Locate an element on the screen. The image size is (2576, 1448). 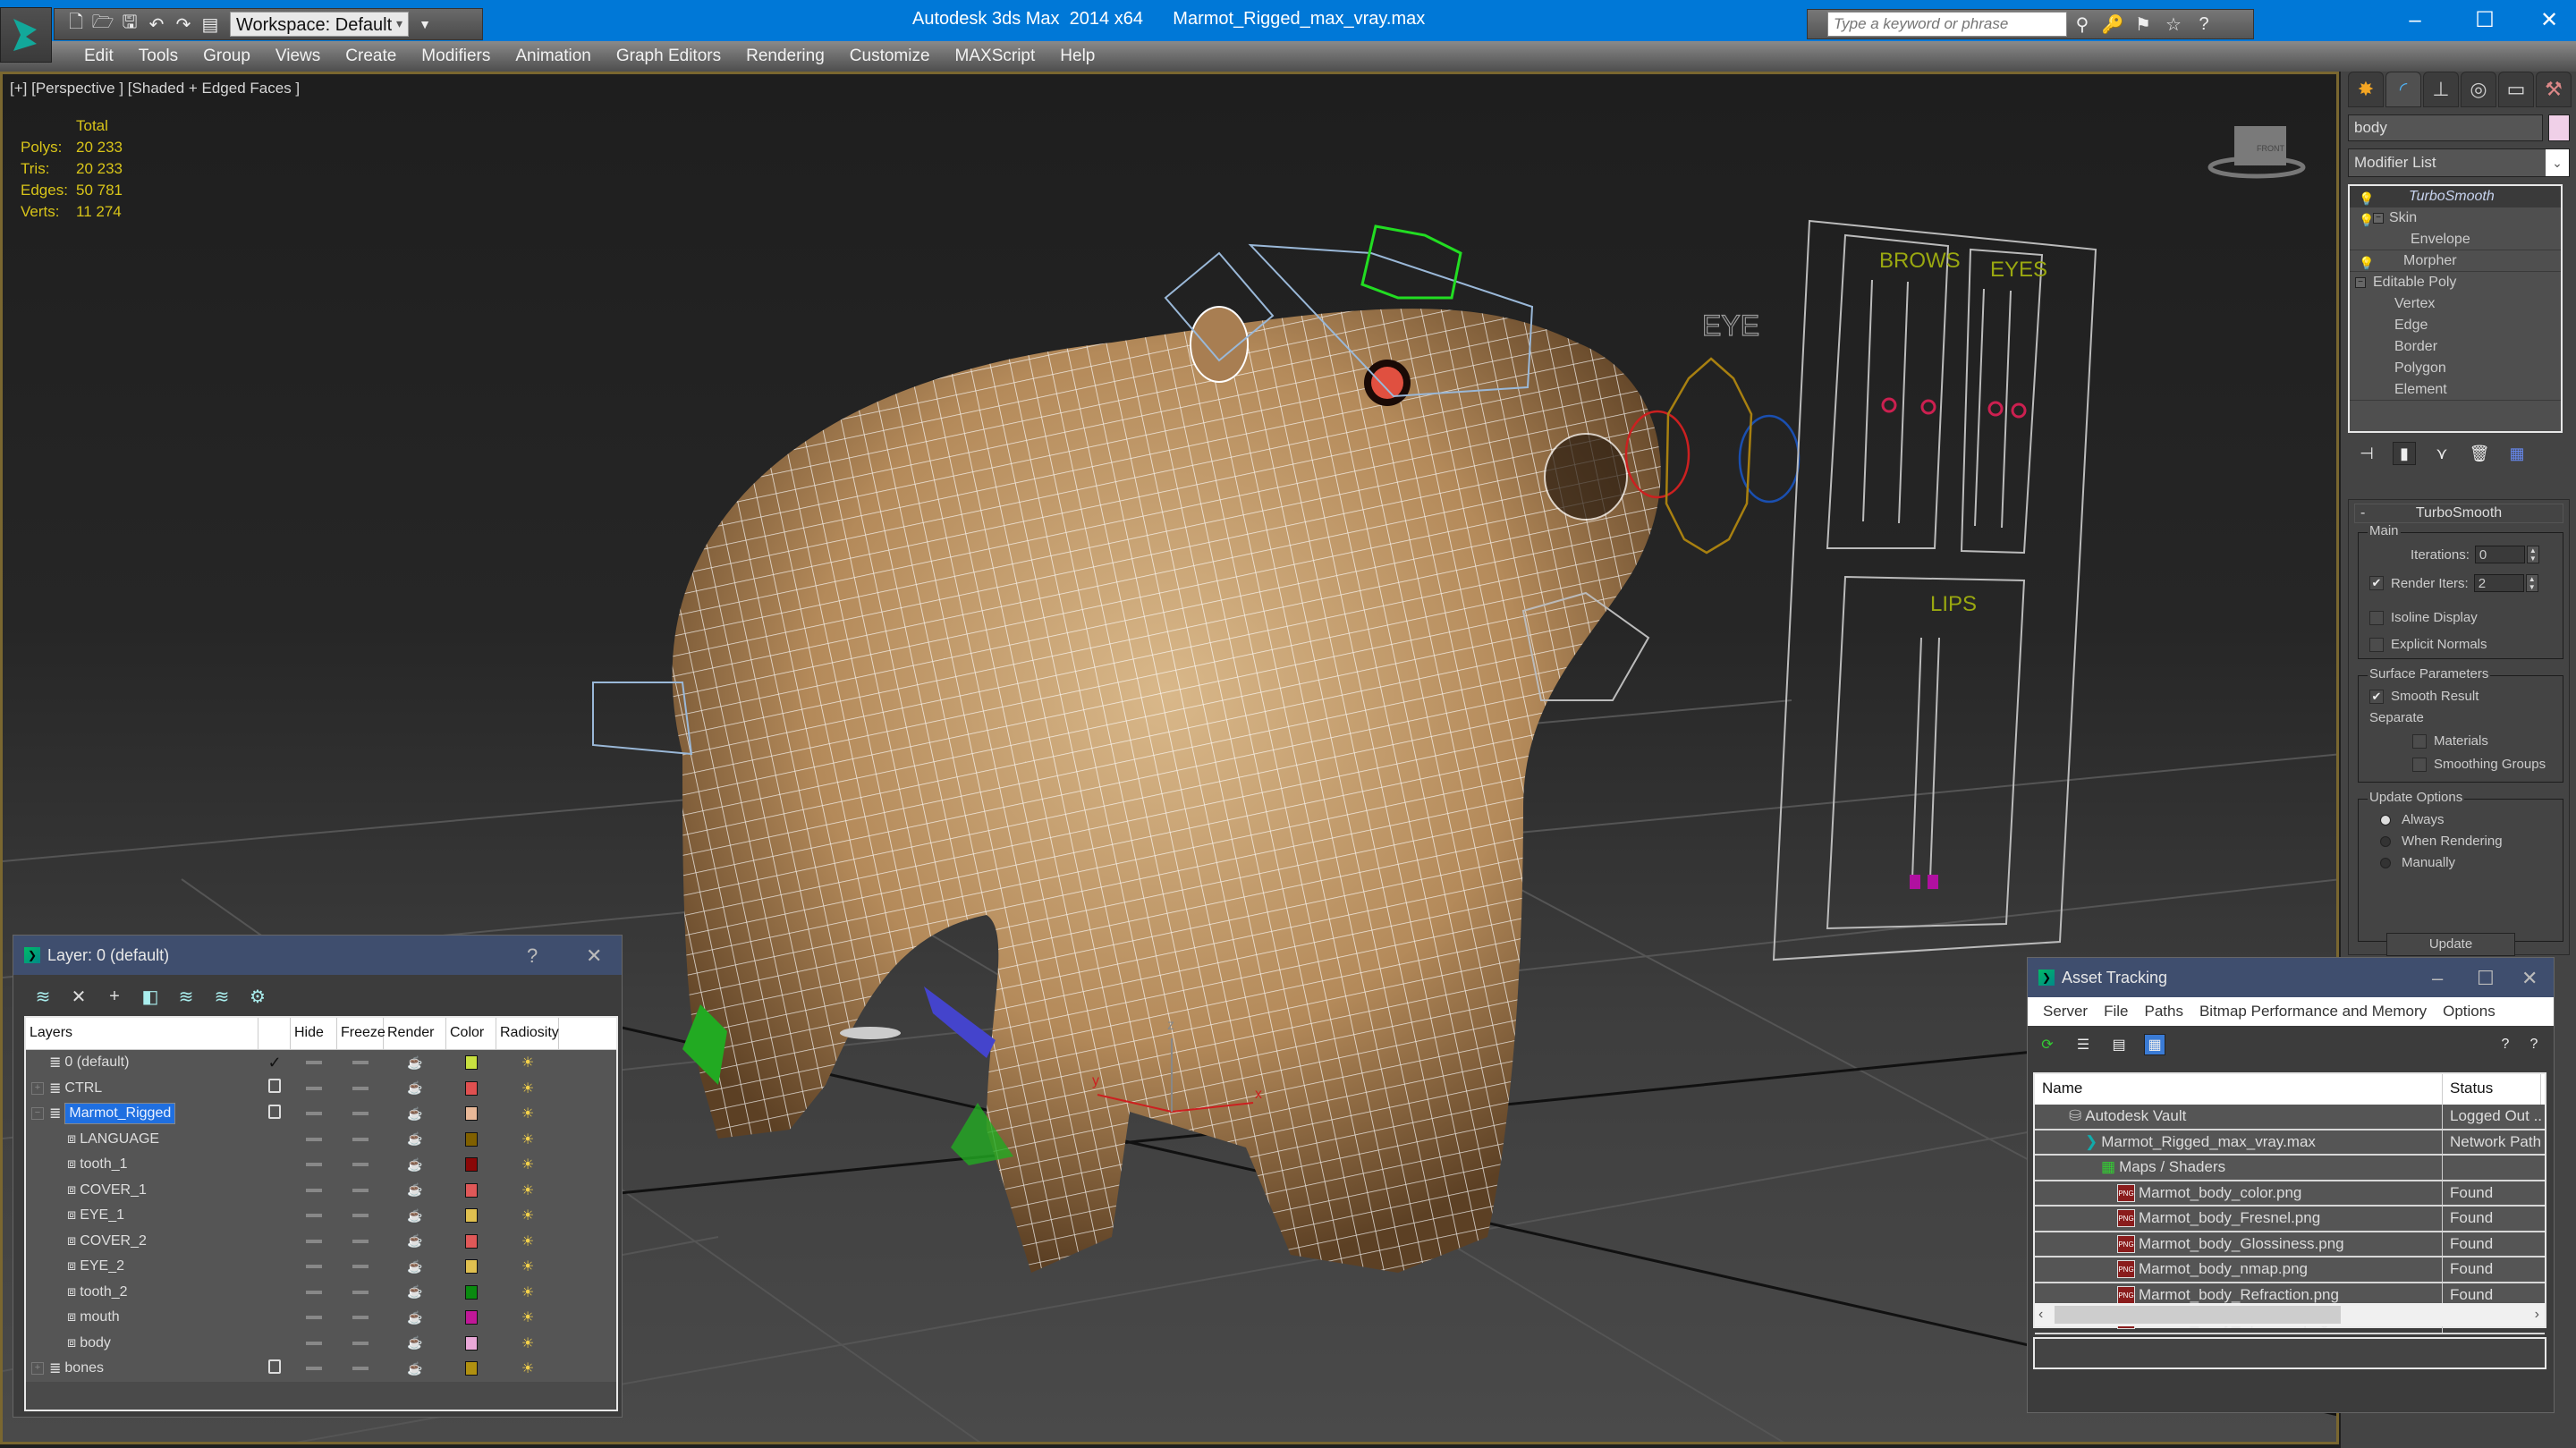
layer-row: ⧈ COVER_1 ☕ ☀ is located at coordinates (321, 1190).